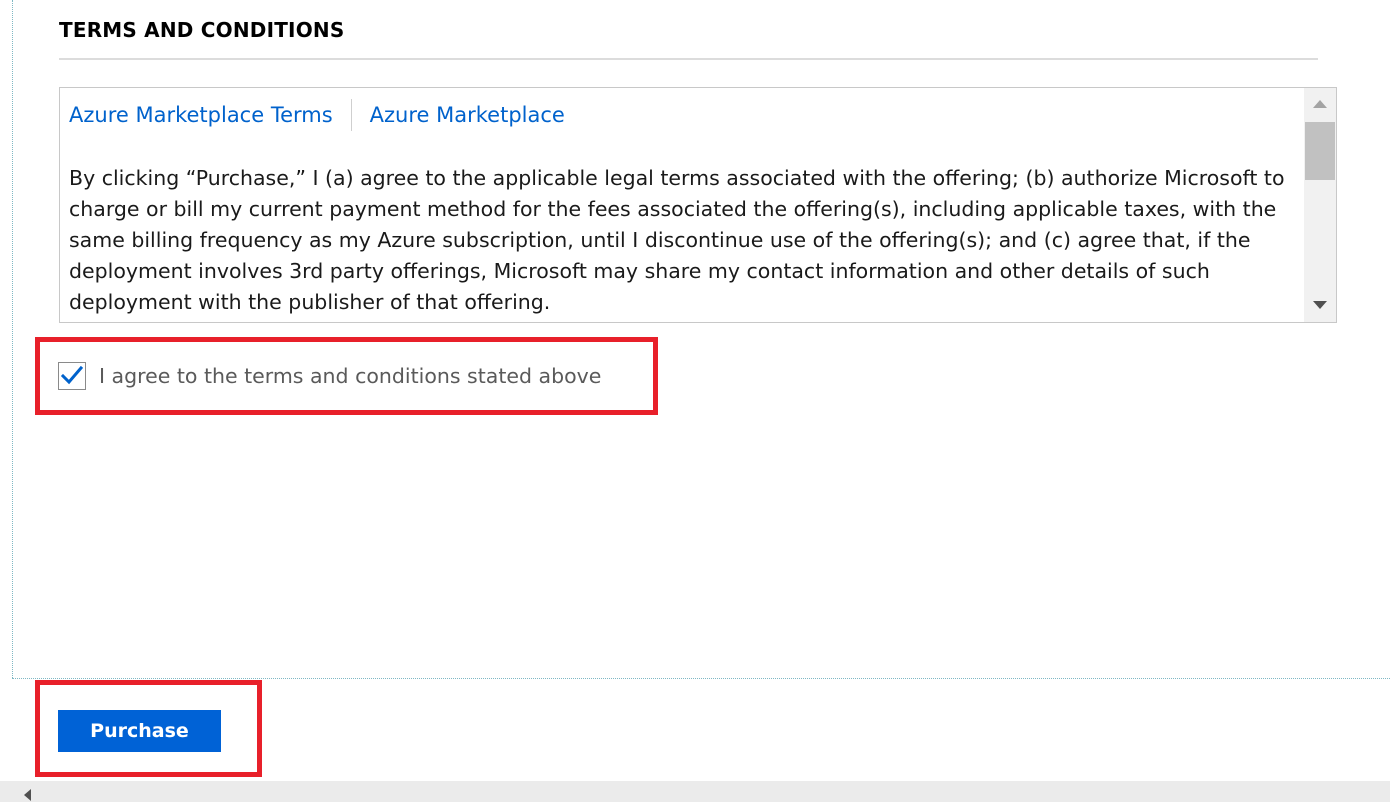 The image size is (1390, 802). What do you see at coordinates (1320, 151) in the screenshot?
I see `scrollbar-thumb` at bounding box center [1320, 151].